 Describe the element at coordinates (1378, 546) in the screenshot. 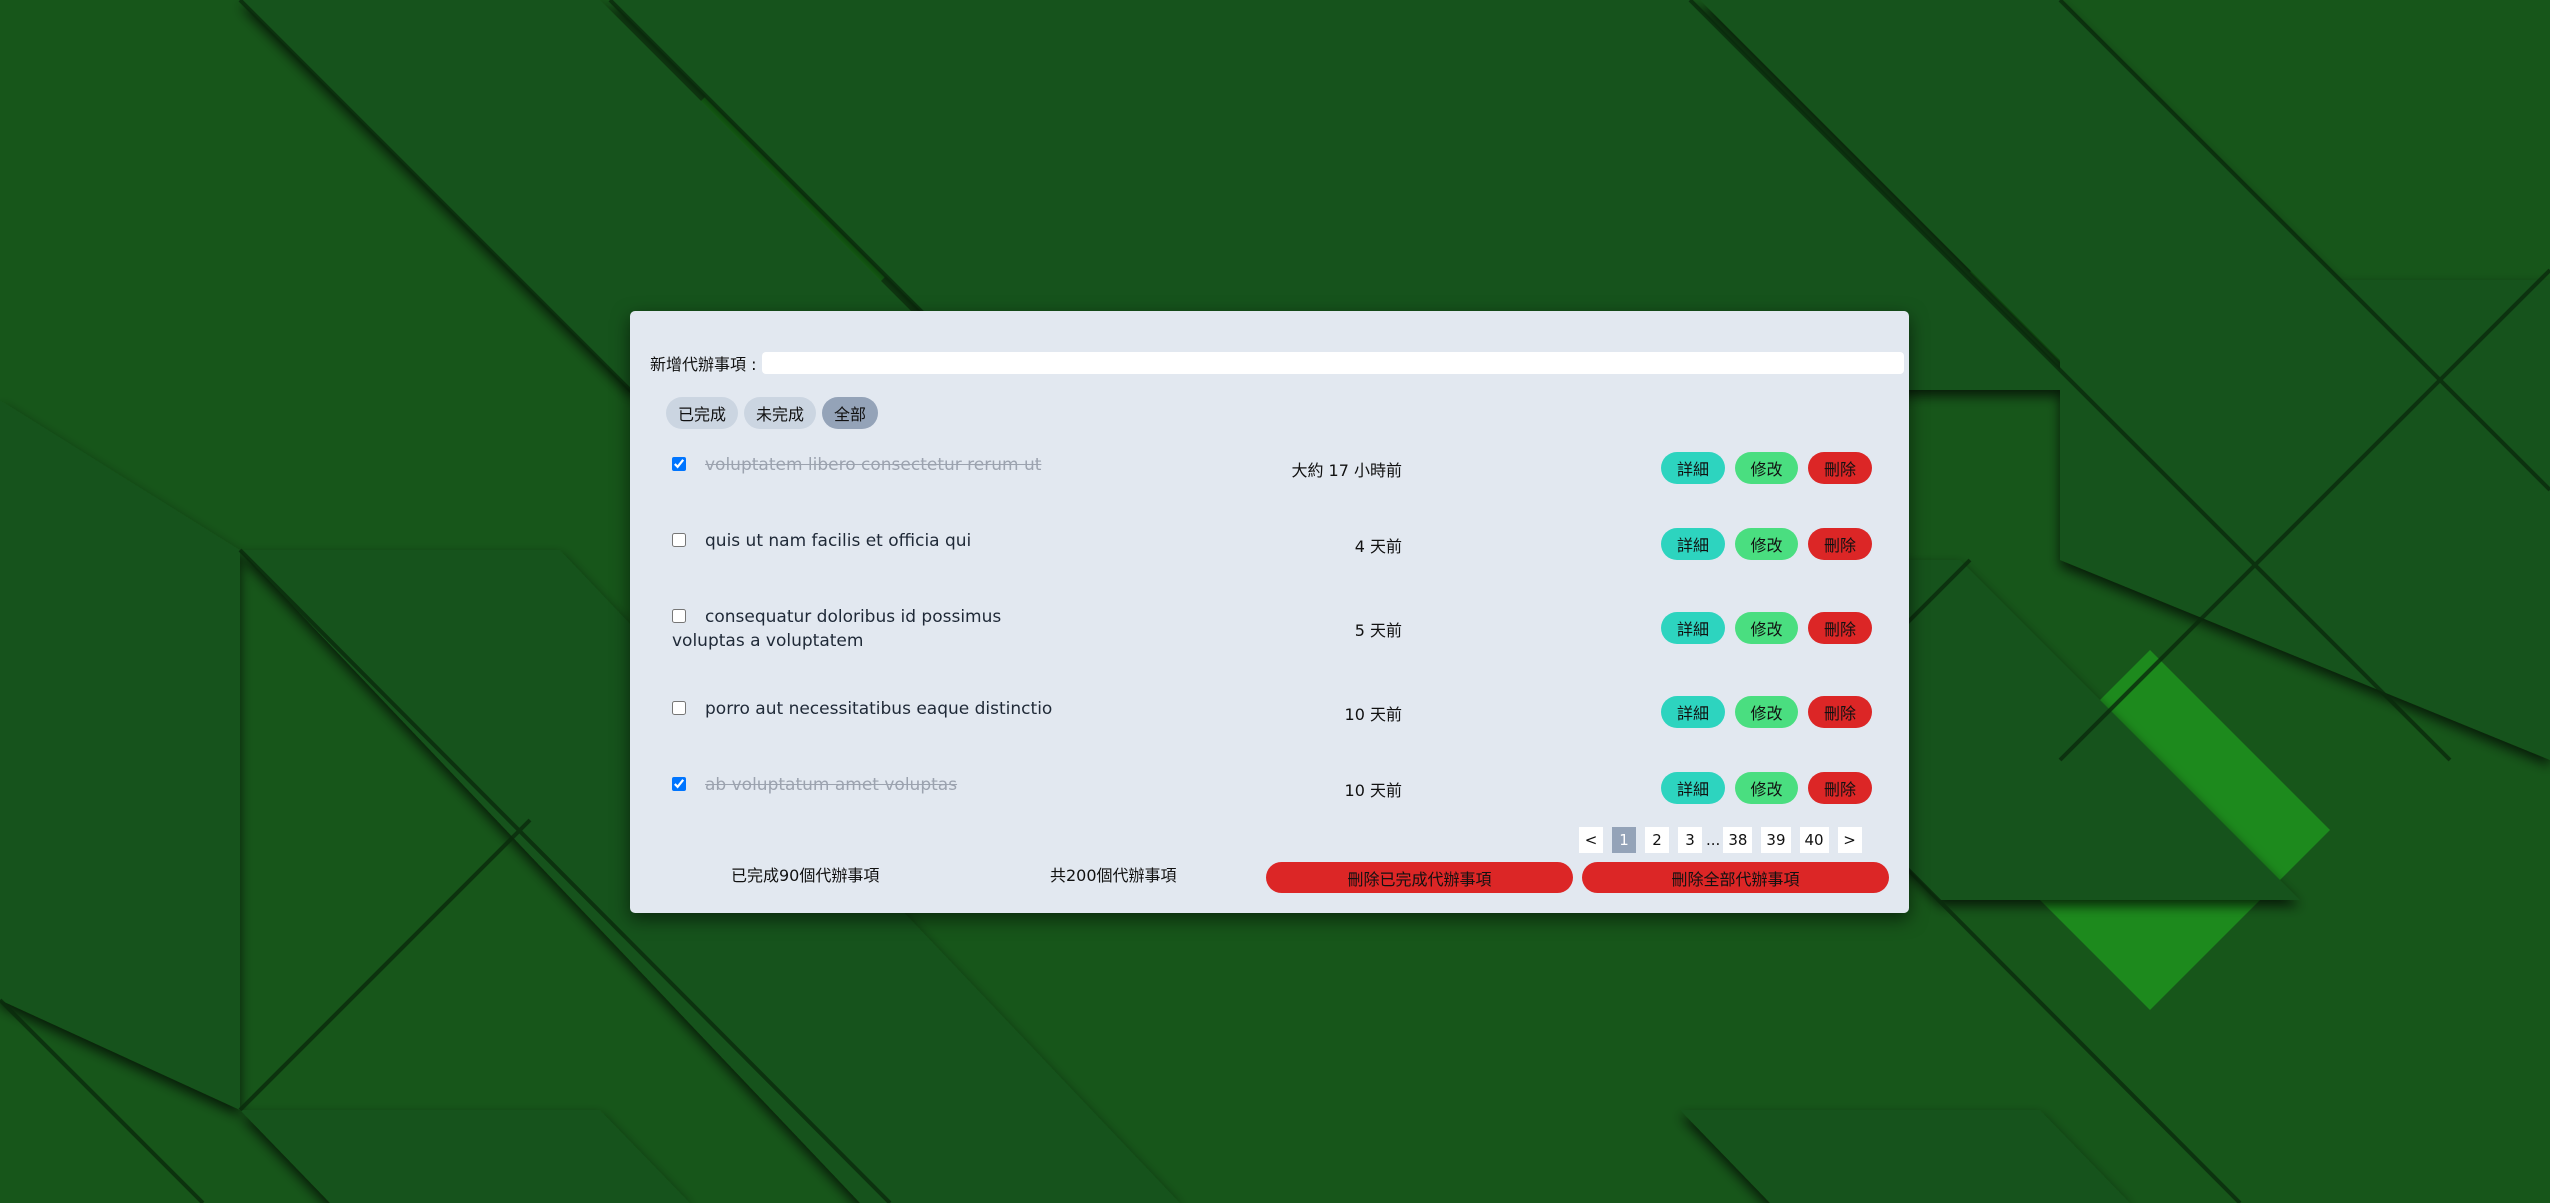

I see `todo-time: 4 天前` at that location.